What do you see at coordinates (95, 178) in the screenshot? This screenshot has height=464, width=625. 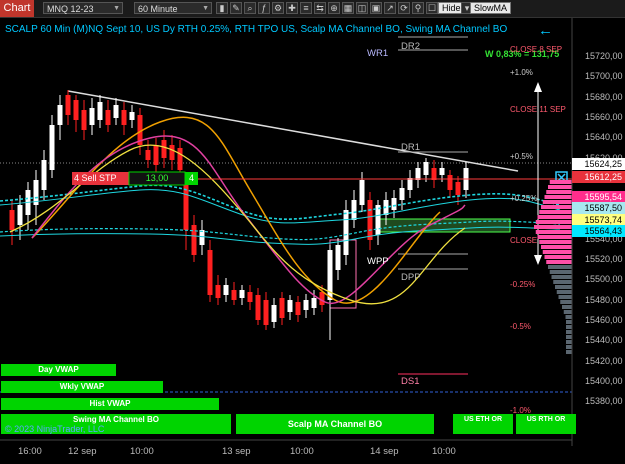 I see `sell-stop-order-label: 4 Sell STP` at bounding box center [95, 178].